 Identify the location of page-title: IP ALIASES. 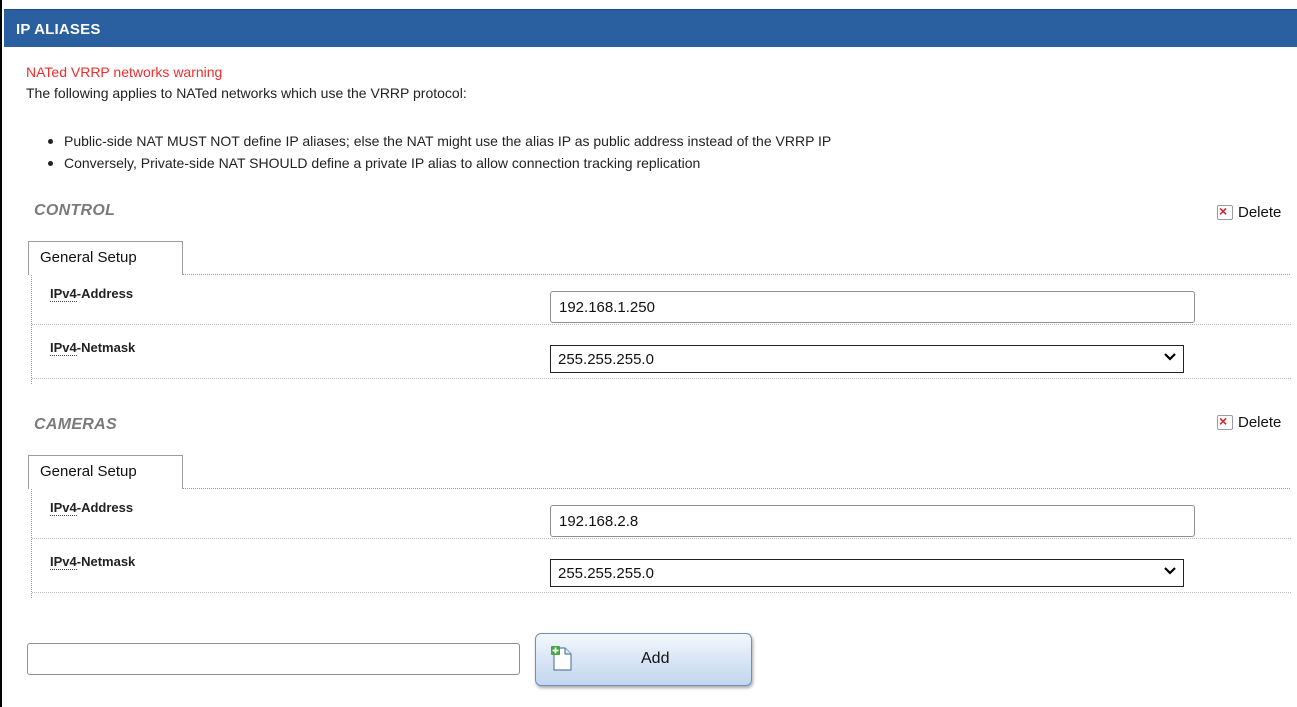
(58, 29).